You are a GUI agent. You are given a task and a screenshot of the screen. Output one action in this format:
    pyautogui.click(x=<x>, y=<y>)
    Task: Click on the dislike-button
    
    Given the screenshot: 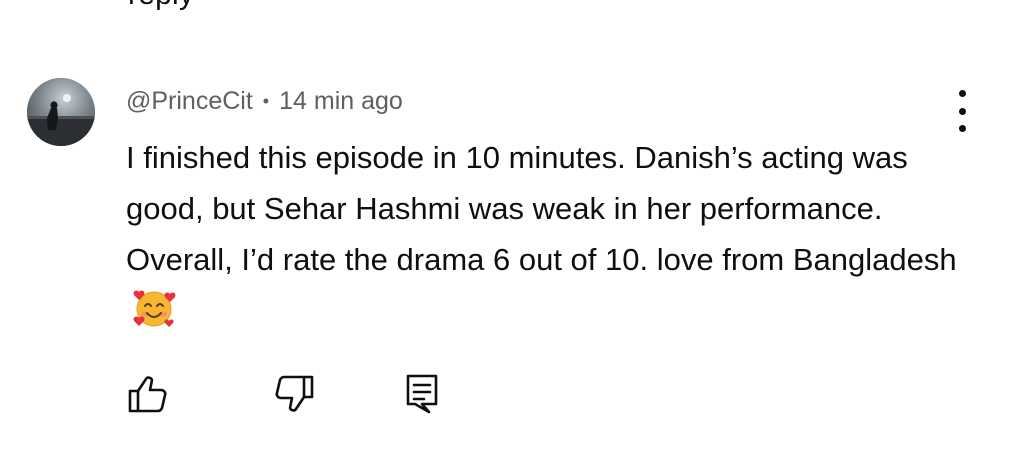 What is the action you would take?
    pyautogui.click(x=294, y=394)
    